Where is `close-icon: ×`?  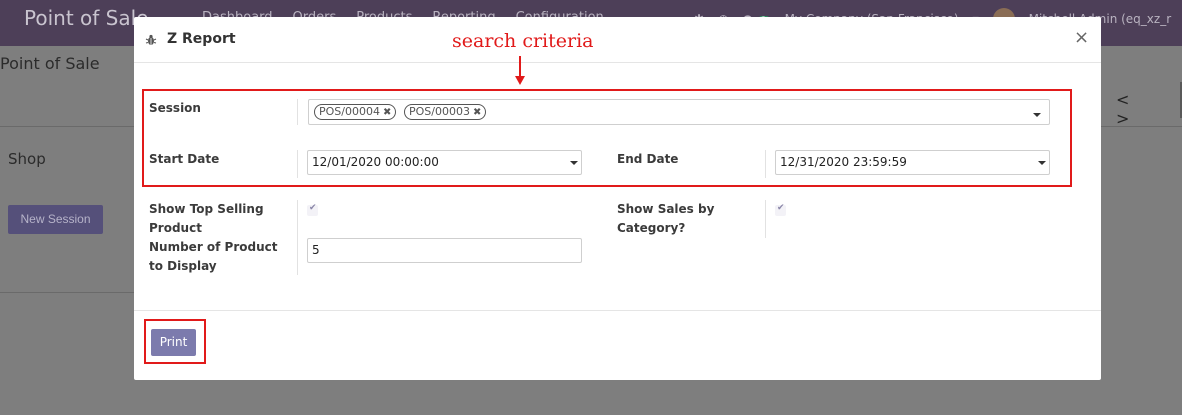 close-icon: × is located at coordinates (1081, 37).